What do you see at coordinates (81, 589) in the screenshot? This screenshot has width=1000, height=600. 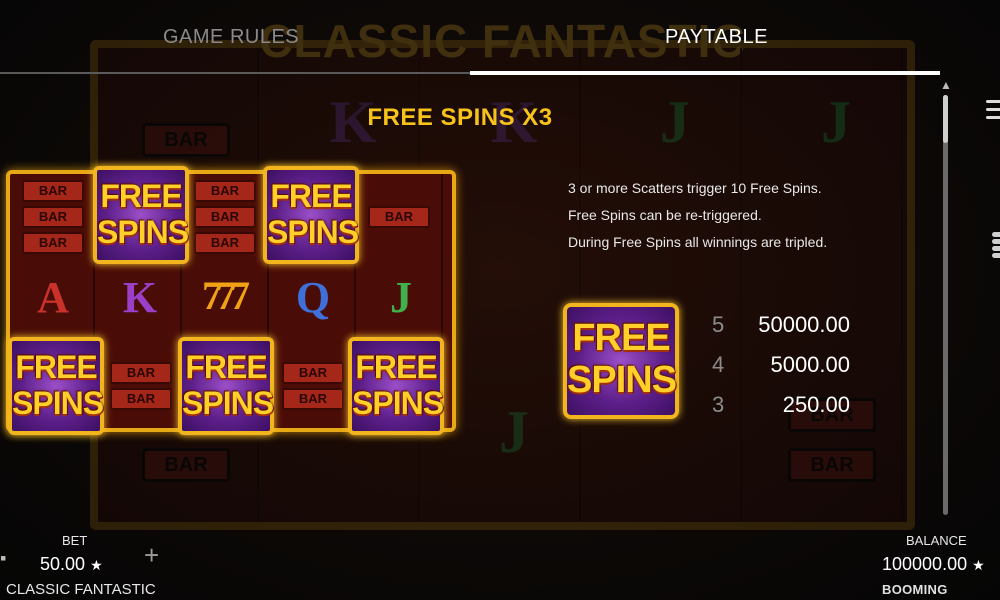 I see `game-name: CLASSIC FANTASTIC` at bounding box center [81, 589].